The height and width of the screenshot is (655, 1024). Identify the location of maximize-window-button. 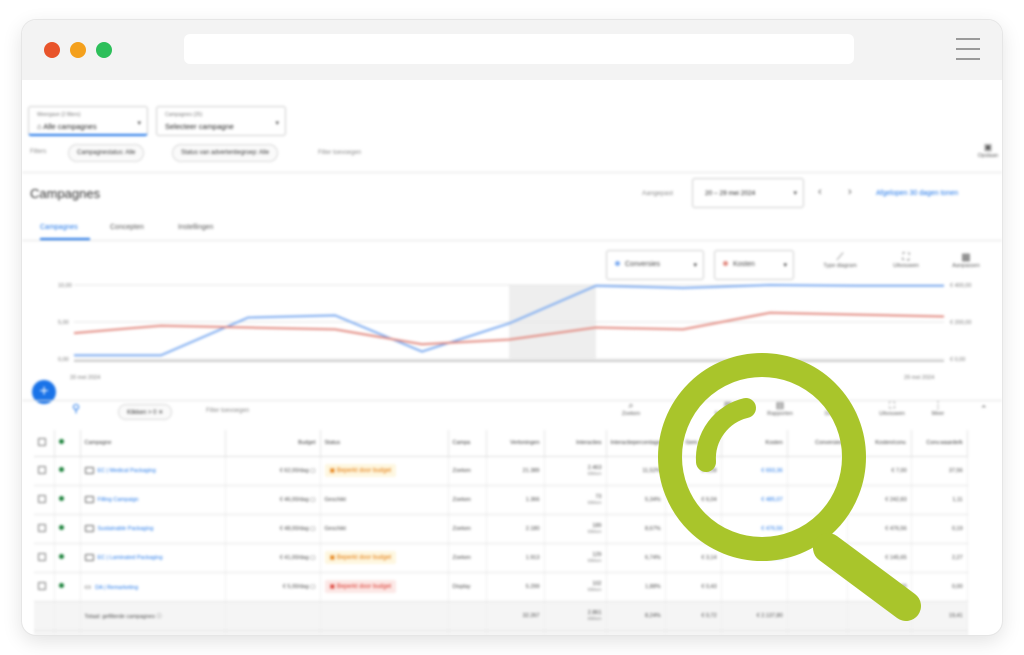
(104, 50).